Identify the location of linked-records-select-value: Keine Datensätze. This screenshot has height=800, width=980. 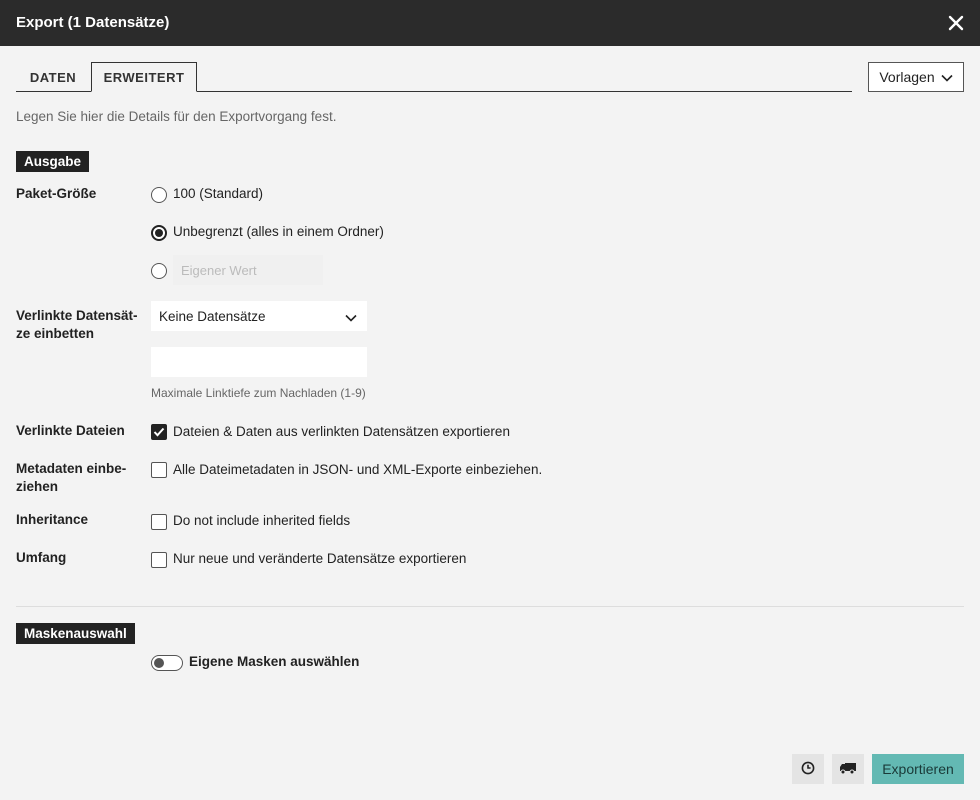
(212, 316).